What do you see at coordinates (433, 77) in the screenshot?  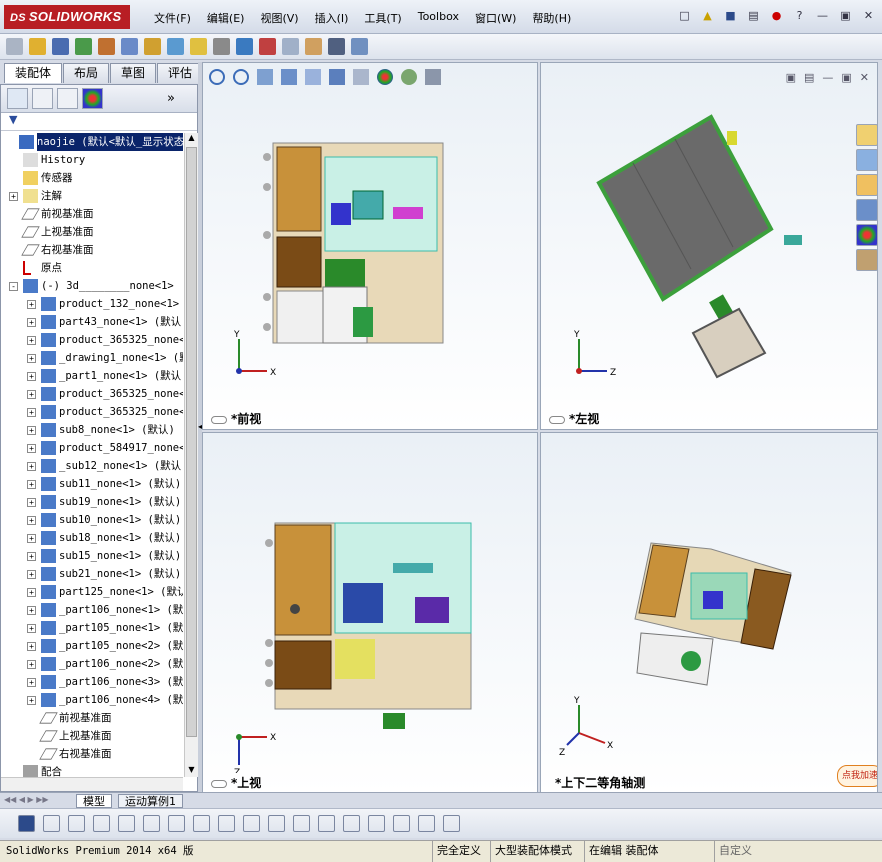 I see `view-settings-icon` at bounding box center [433, 77].